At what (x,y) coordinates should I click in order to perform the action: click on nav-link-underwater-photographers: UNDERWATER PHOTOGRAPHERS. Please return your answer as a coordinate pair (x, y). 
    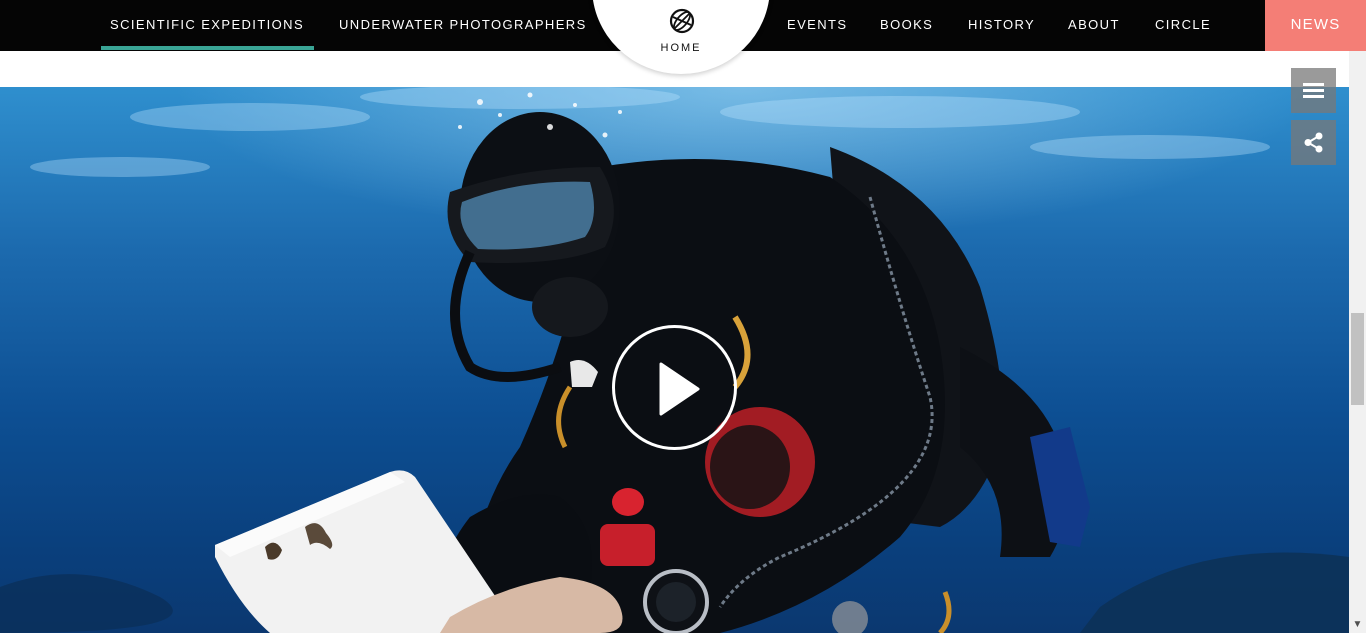
    Looking at the image, I should click on (463, 25).